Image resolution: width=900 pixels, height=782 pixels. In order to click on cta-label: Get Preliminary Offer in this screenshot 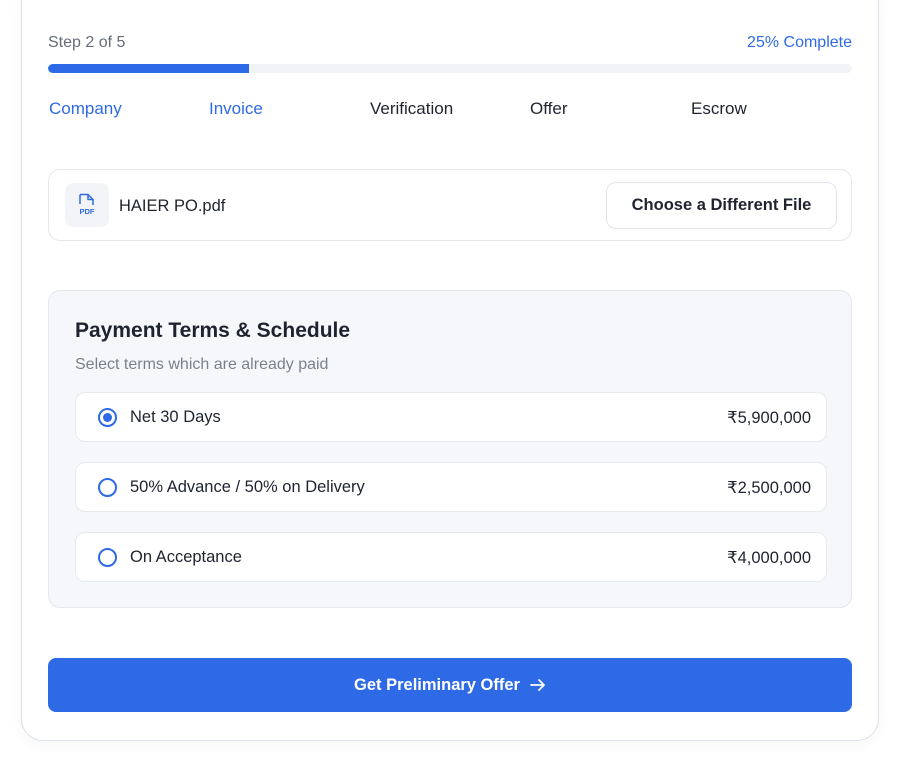, I will do `click(437, 684)`.